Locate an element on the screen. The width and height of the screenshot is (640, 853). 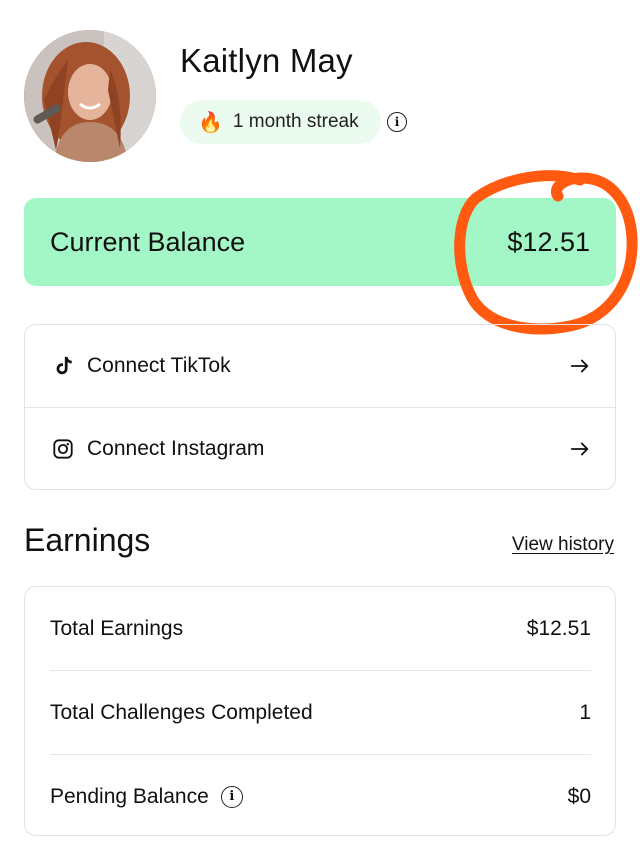
connect-tiktok-row: Connect TikTok is located at coordinates (320, 366).